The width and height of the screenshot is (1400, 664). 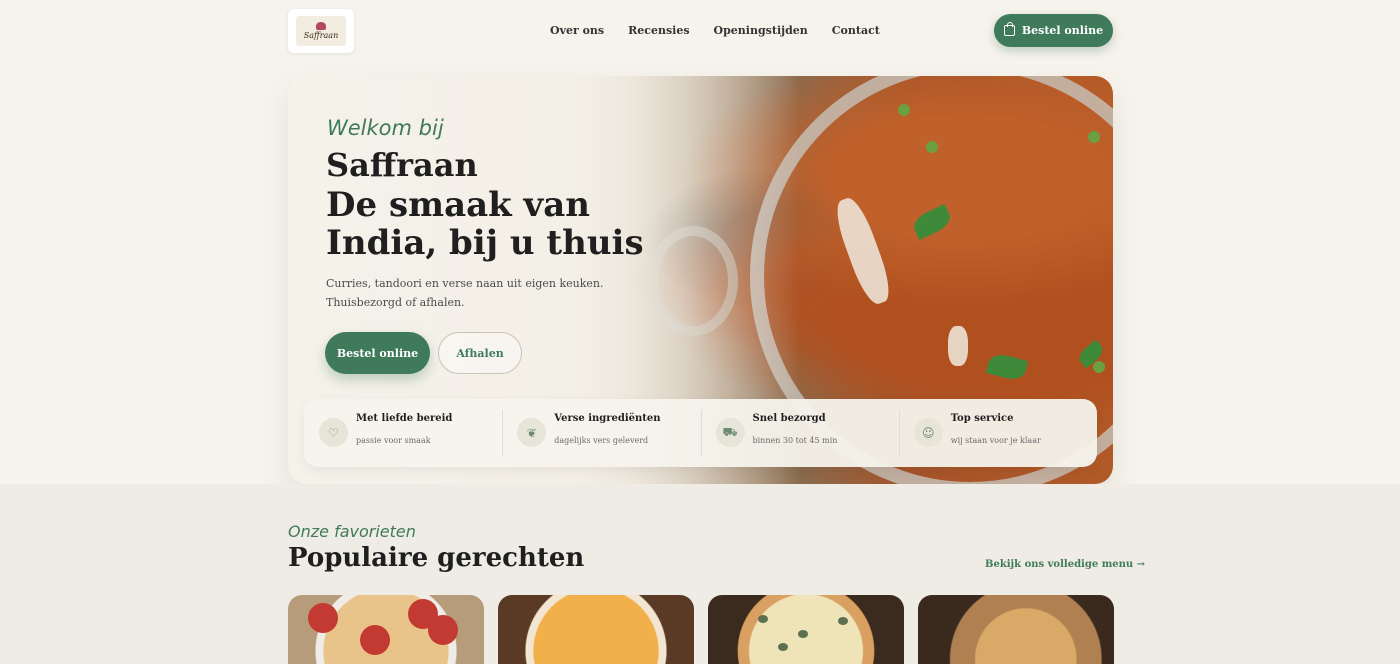 What do you see at coordinates (997, 433) in the screenshot?
I see `feature-item: ☺ Top service wij staan voor je klaar` at bounding box center [997, 433].